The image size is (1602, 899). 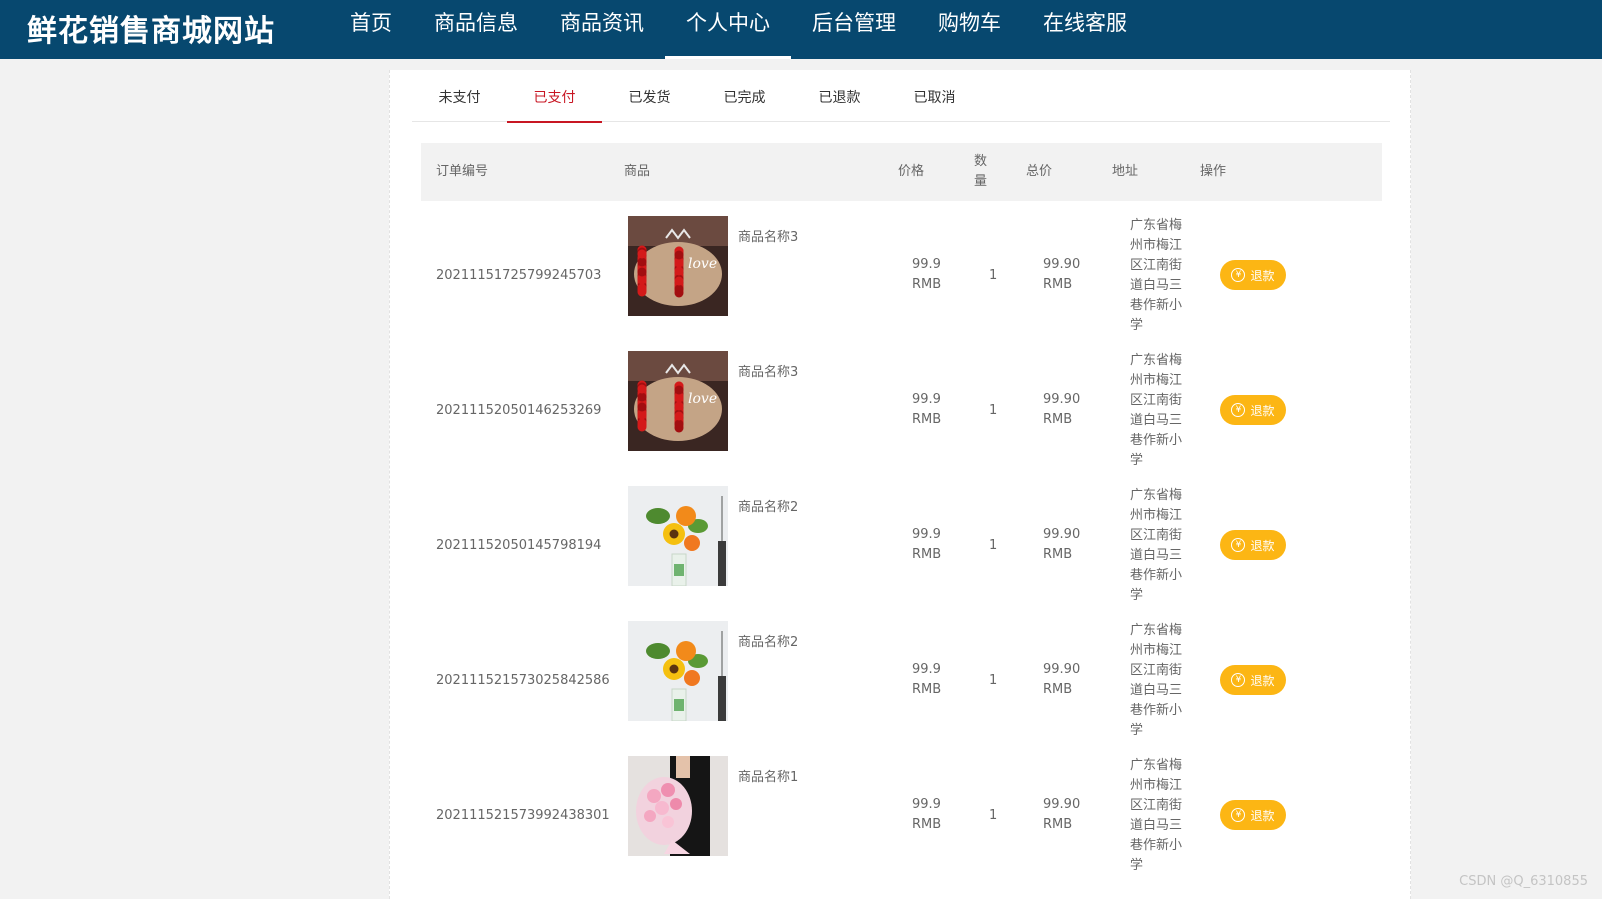 I want to click on nav-item-0: 首页, so click(x=371, y=29).